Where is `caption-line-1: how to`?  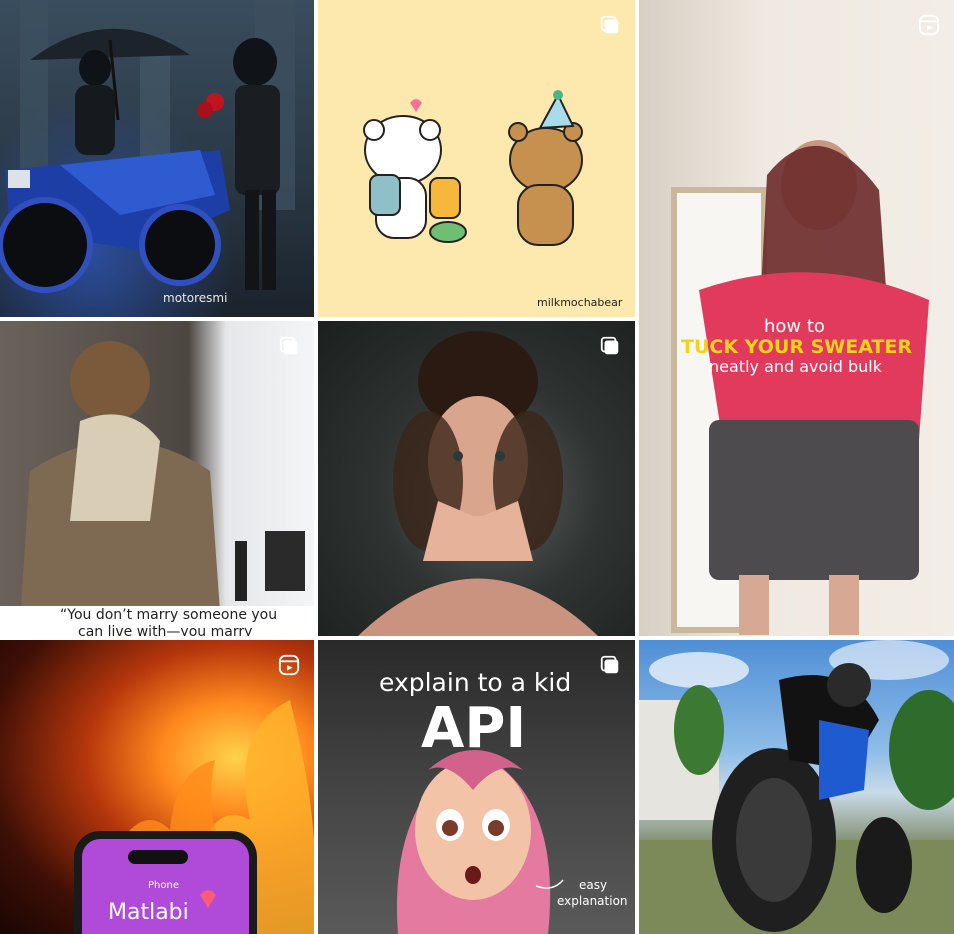
caption-line-1: how to is located at coordinates (794, 326).